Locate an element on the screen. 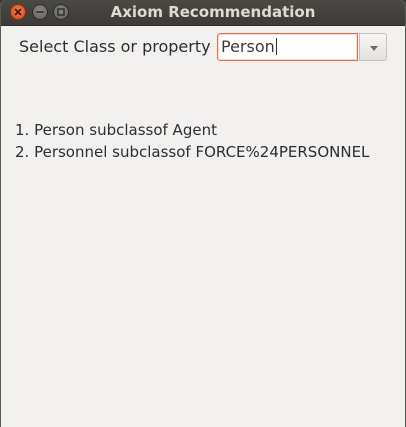  class-property-label: Select Class or property is located at coordinates (115, 46).